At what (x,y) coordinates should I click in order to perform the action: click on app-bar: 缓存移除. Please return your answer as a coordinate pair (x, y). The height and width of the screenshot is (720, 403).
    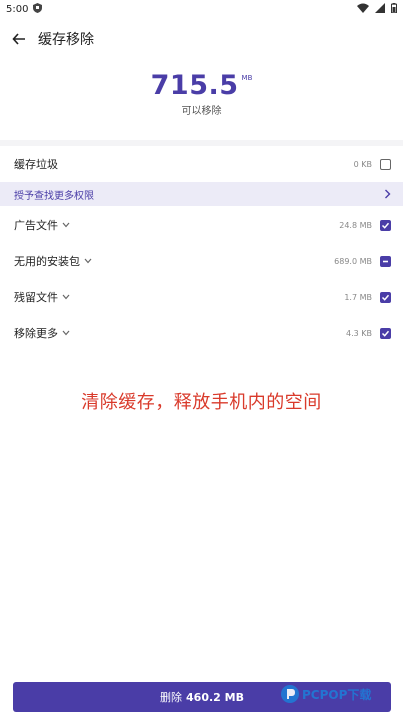
    Looking at the image, I should click on (201, 39).